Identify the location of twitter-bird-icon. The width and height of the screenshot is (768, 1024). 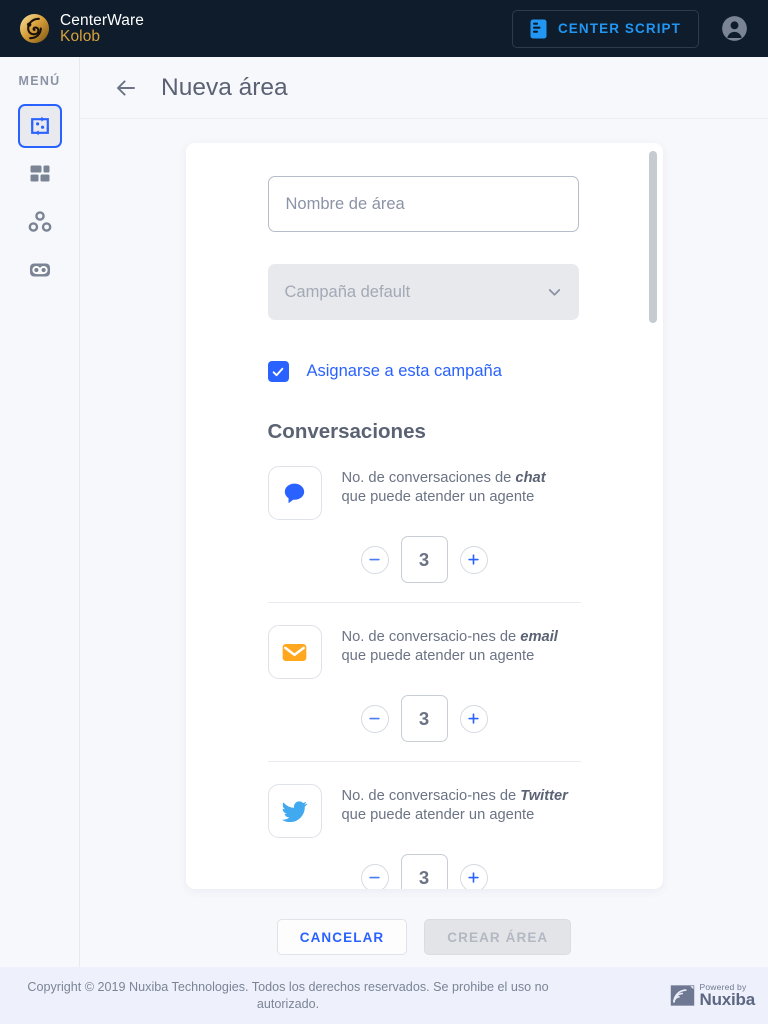
(294, 811).